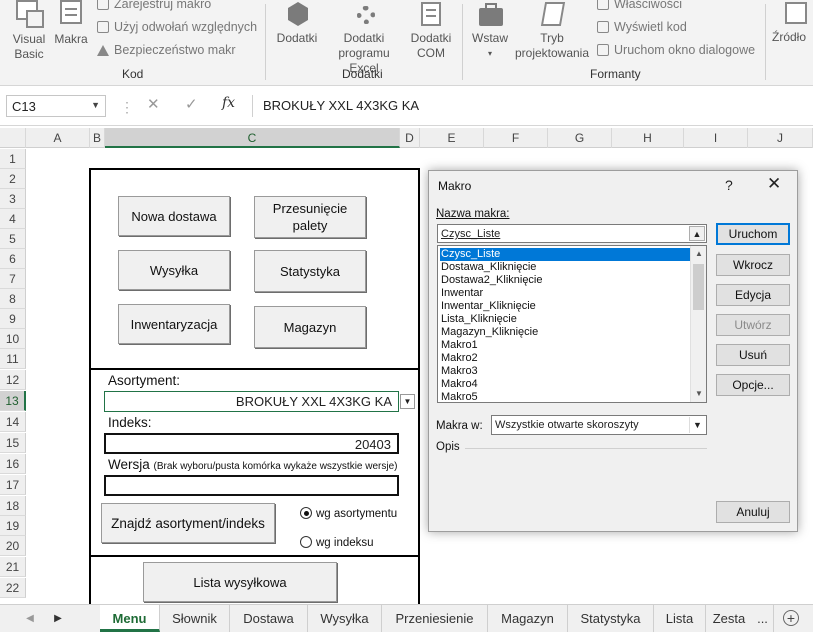 This screenshot has width=813, height=632. I want to click on row-header-10: 10, so click(13, 339).